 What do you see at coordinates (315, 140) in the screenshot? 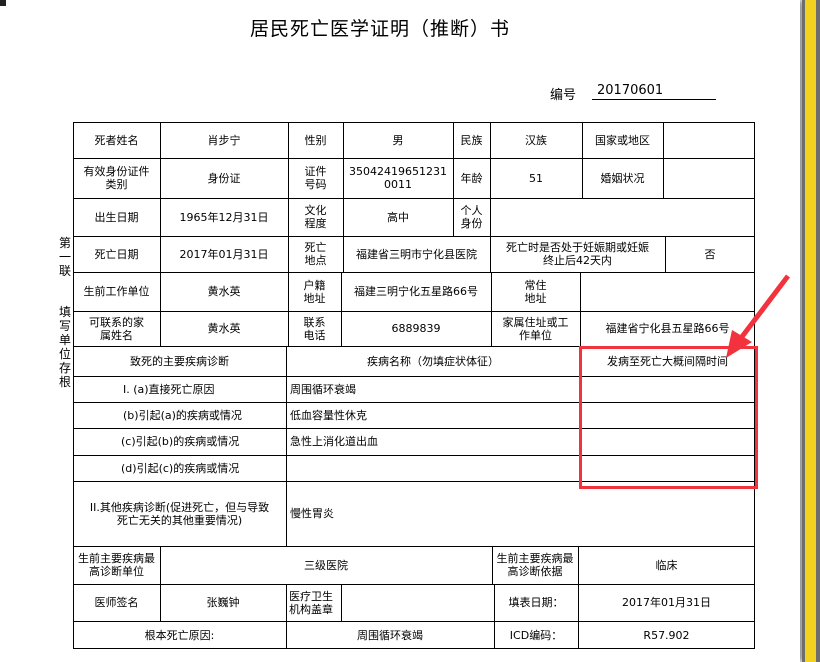
I see `sex-label: 性别` at bounding box center [315, 140].